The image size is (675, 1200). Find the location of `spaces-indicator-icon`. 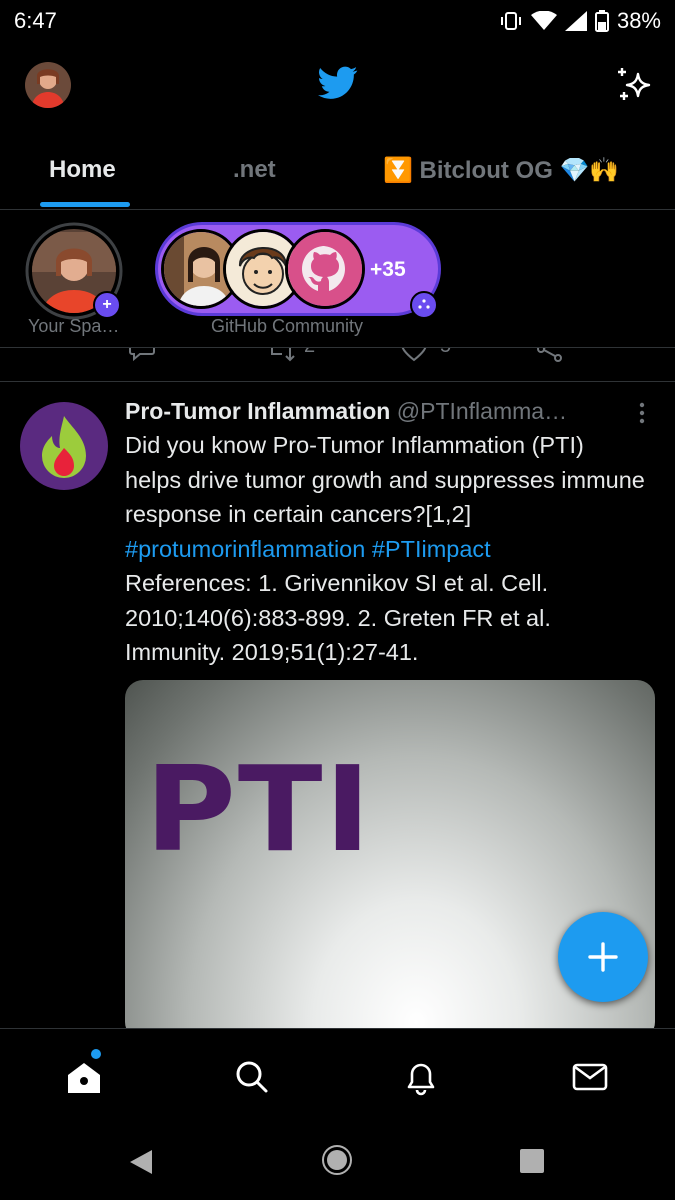

spaces-indicator-icon is located at coordinates (424, 305).